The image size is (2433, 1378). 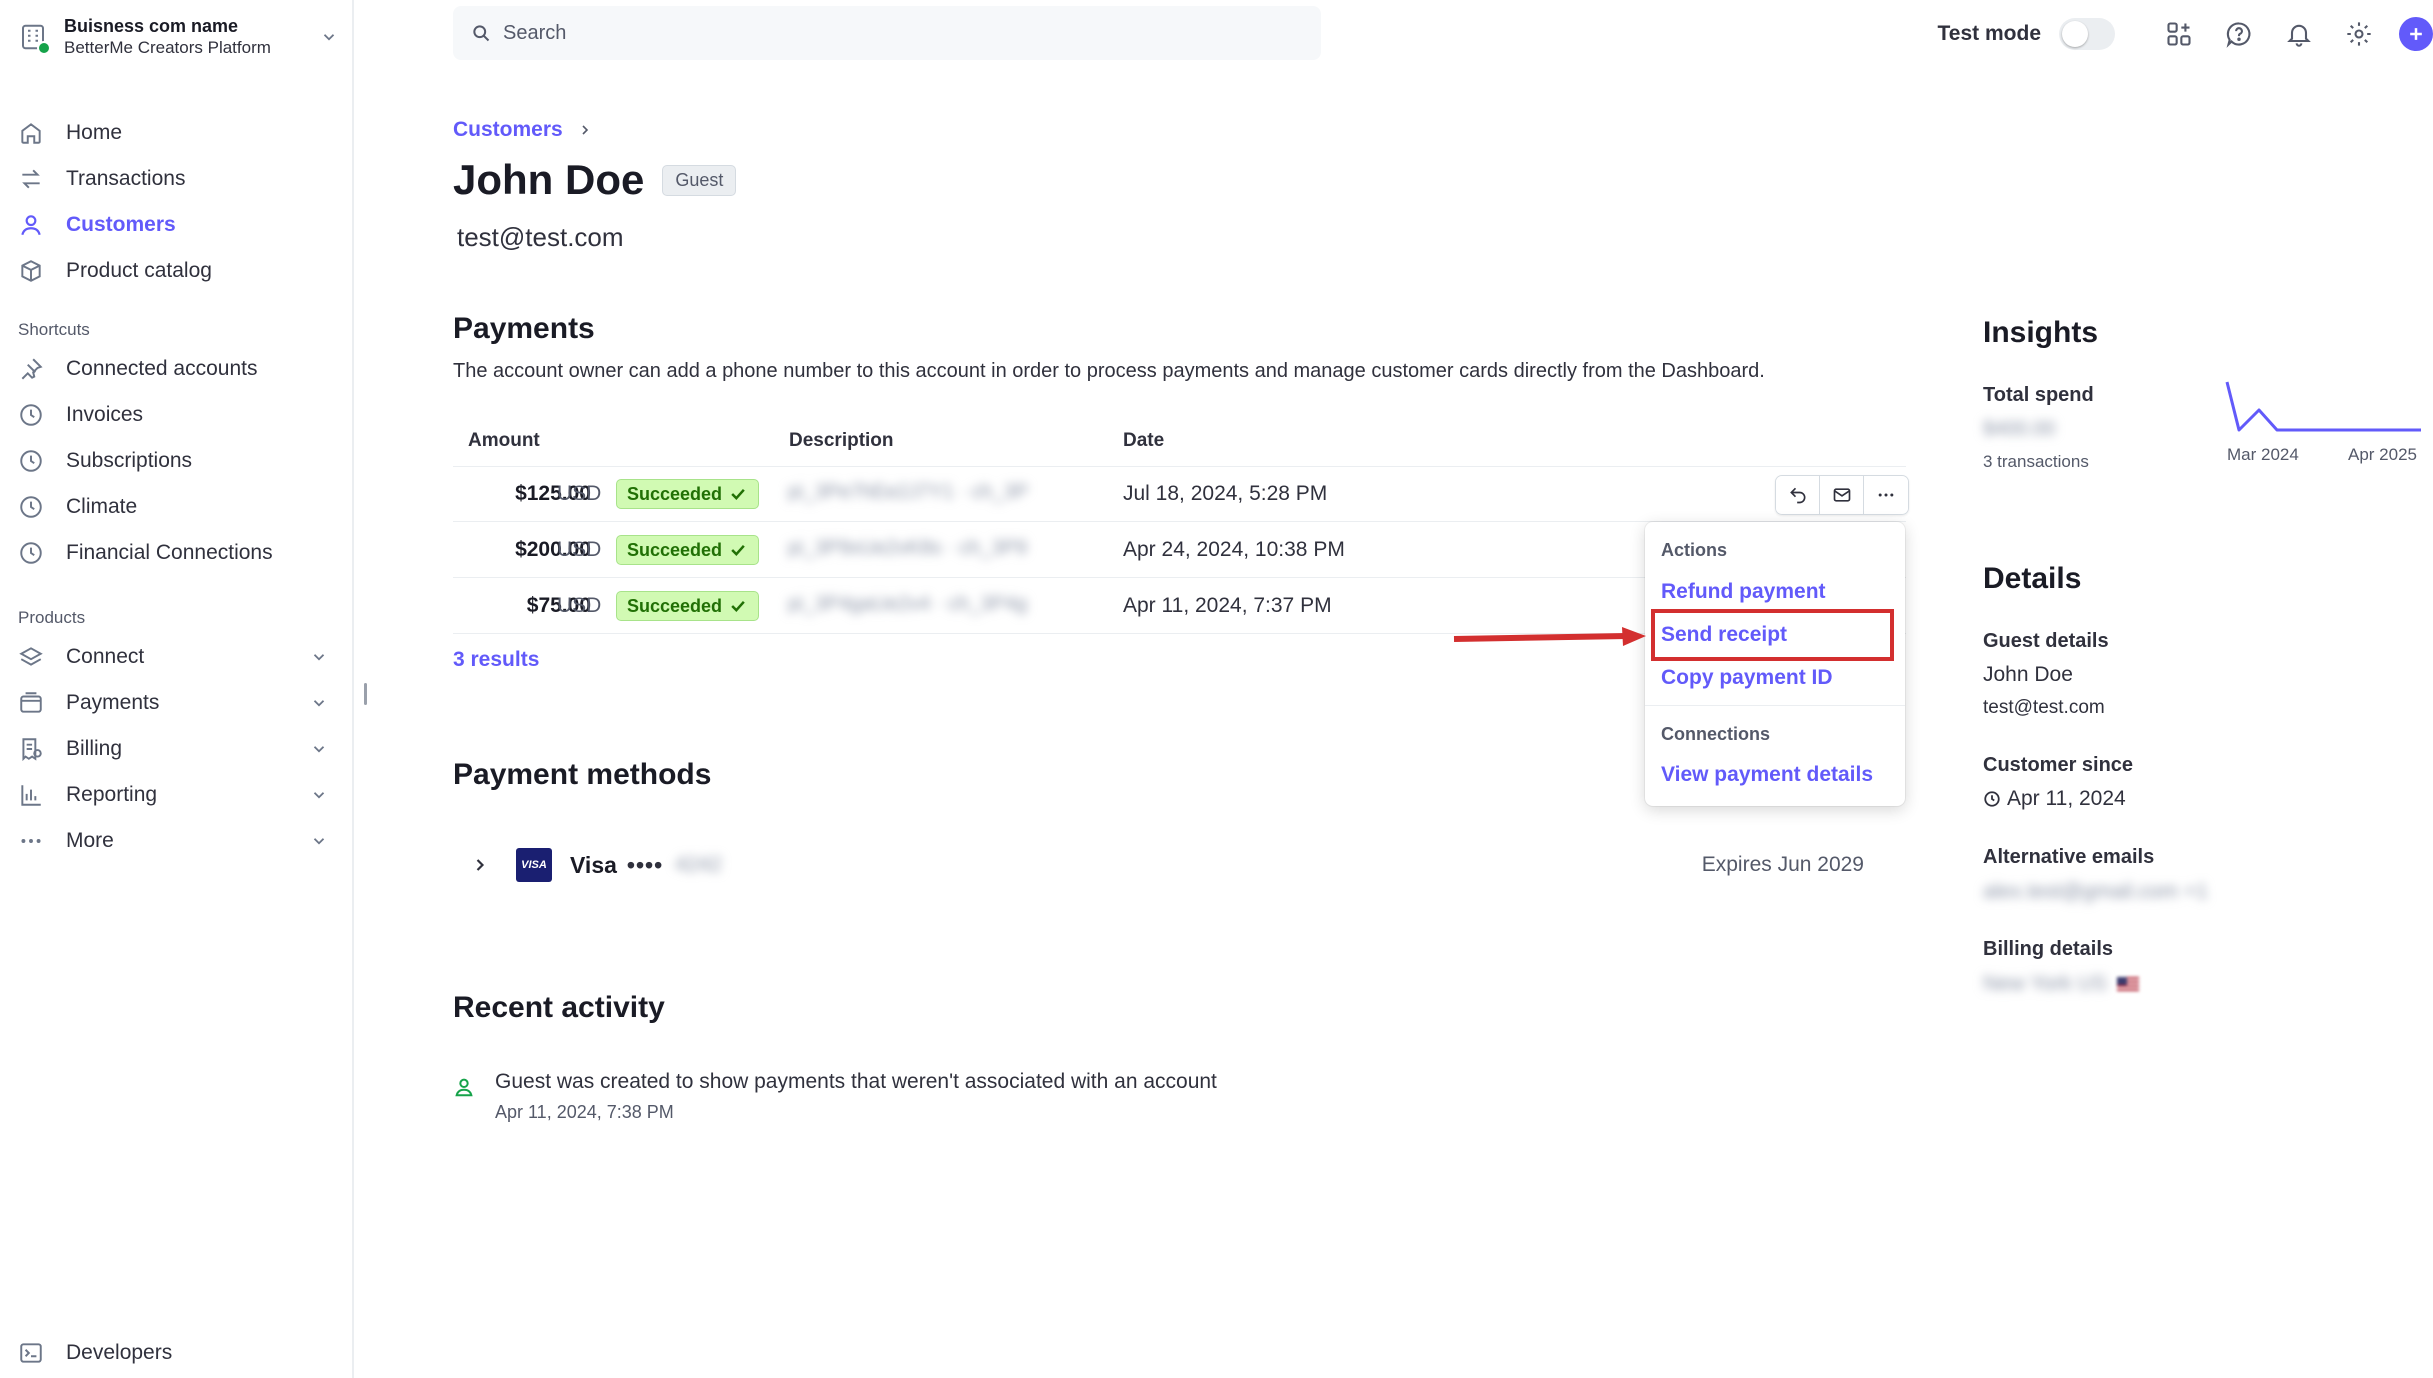 I want to click on sidebar-resize-handle, so click(x=365, y=694).